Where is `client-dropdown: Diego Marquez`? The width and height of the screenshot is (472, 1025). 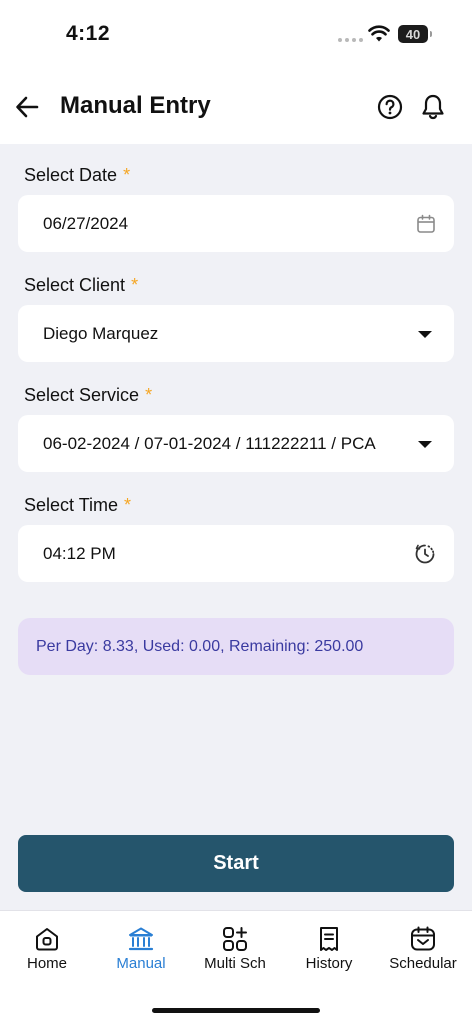
client-dropdown: Diego Marquez is located at coordinates (236, 333).